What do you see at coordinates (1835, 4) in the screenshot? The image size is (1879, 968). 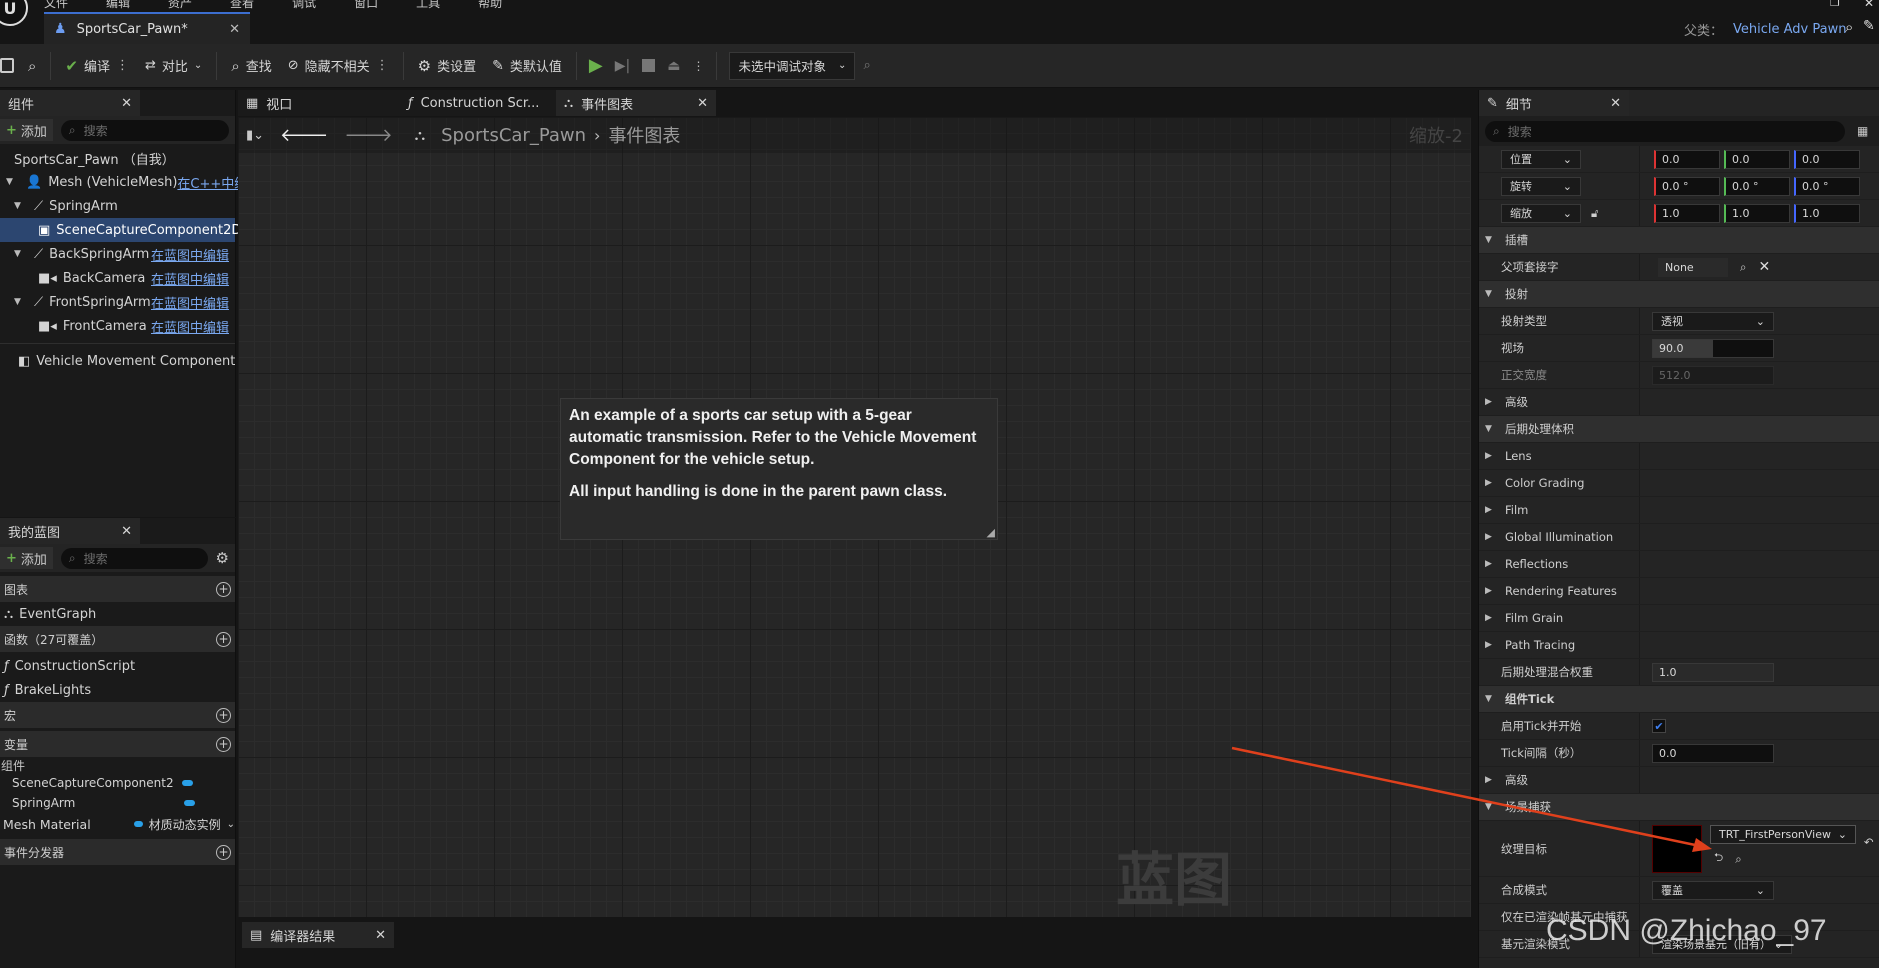 I see `restore-window-icon: ❐` at bounding box center [1835, 4].